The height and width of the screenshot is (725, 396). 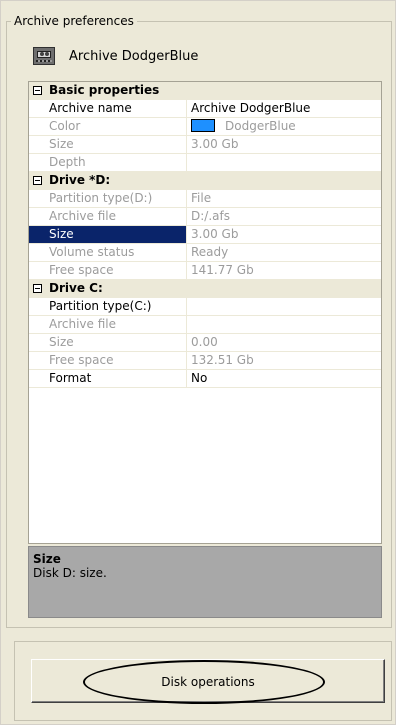 What do you see at coordinates (47, 559) in the screenshot?
I see `description-title: Size` at bounding box center [47, 559].